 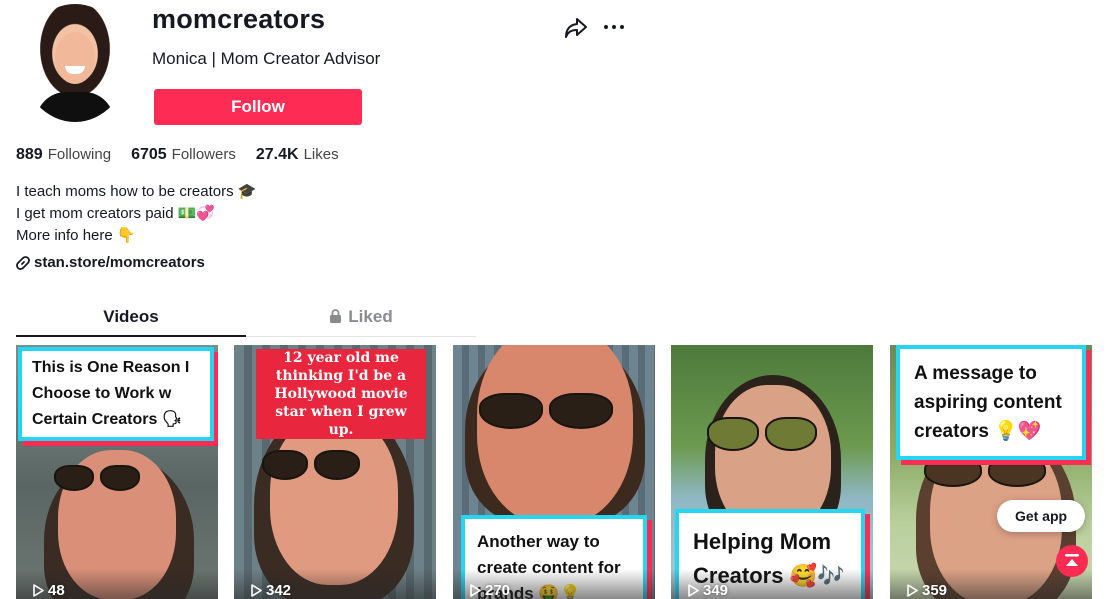 I want to click on profile-stats: 889 Following 6705 Followers 27.4K Likes, so click(x=177, y=155).